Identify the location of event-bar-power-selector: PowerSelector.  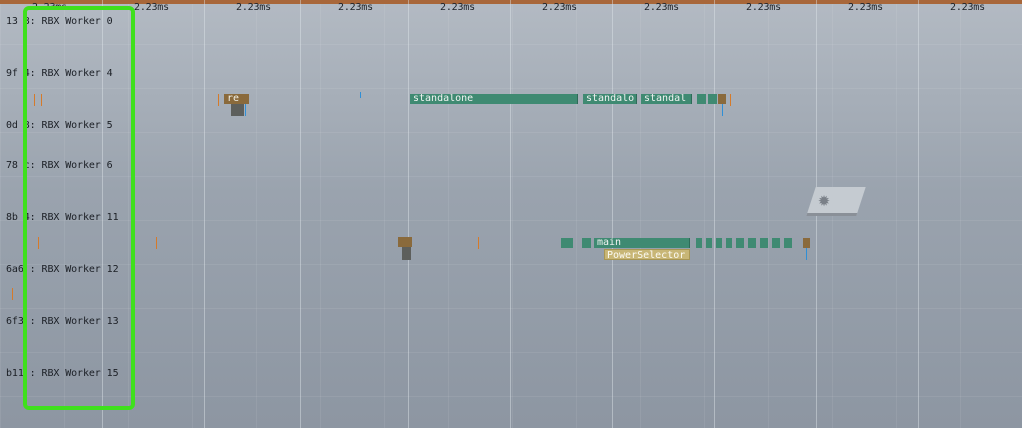
(647, 255).